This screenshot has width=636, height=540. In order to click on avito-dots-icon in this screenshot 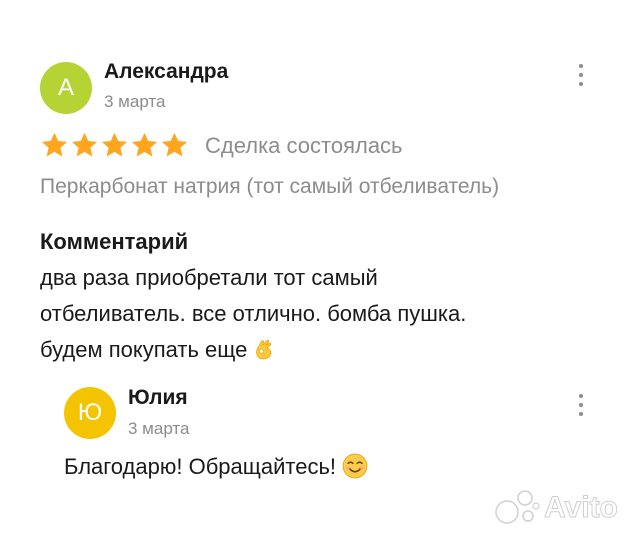, I will do `click(517, 507)`.